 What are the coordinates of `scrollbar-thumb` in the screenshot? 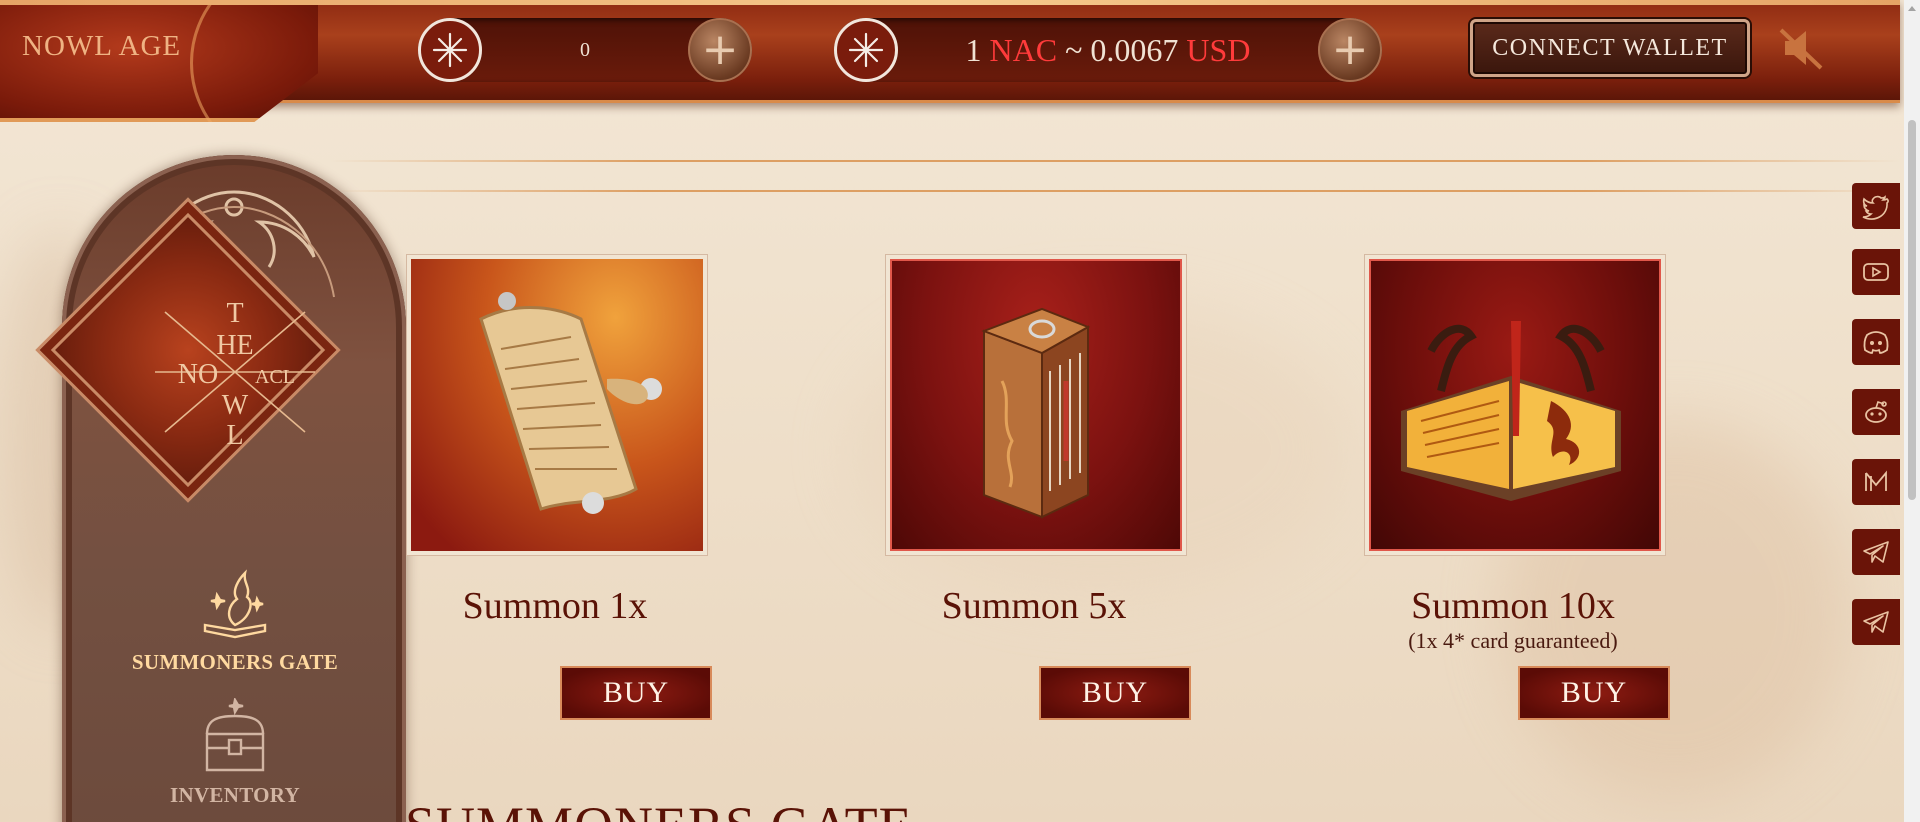 It's located at (1912, 310).